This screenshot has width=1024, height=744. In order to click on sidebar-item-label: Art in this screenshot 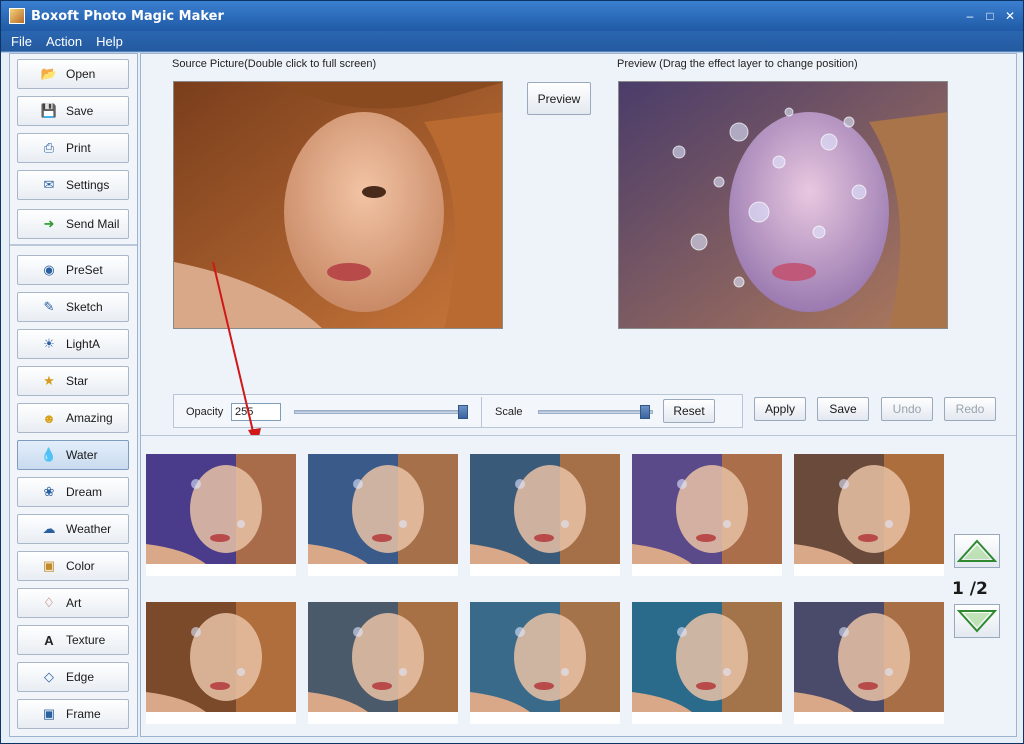, I will do `click(74, 603)`.